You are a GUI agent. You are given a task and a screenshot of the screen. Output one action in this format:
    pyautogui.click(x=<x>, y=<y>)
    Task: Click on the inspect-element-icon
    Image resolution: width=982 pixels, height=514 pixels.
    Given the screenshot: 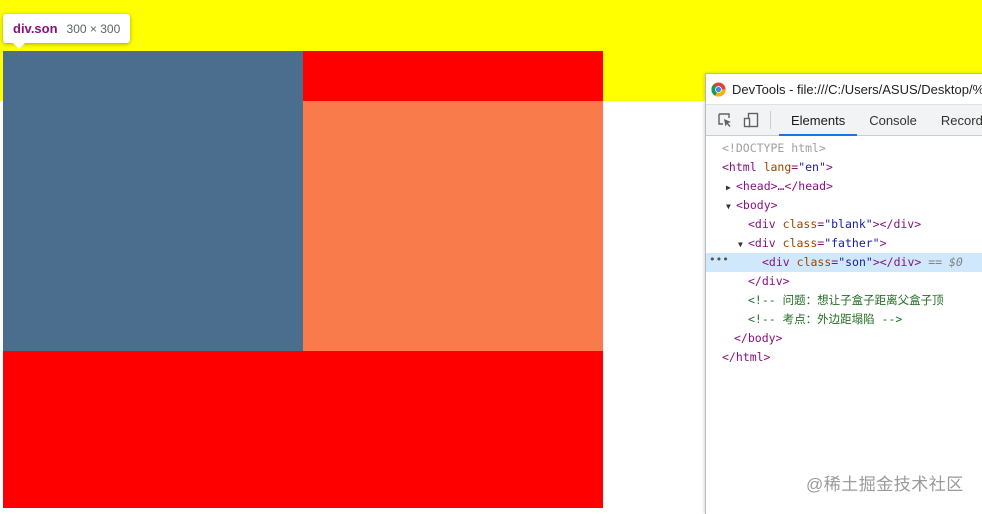 What is the action you would take?
    pyautogui.click(x=724, y=120)
    